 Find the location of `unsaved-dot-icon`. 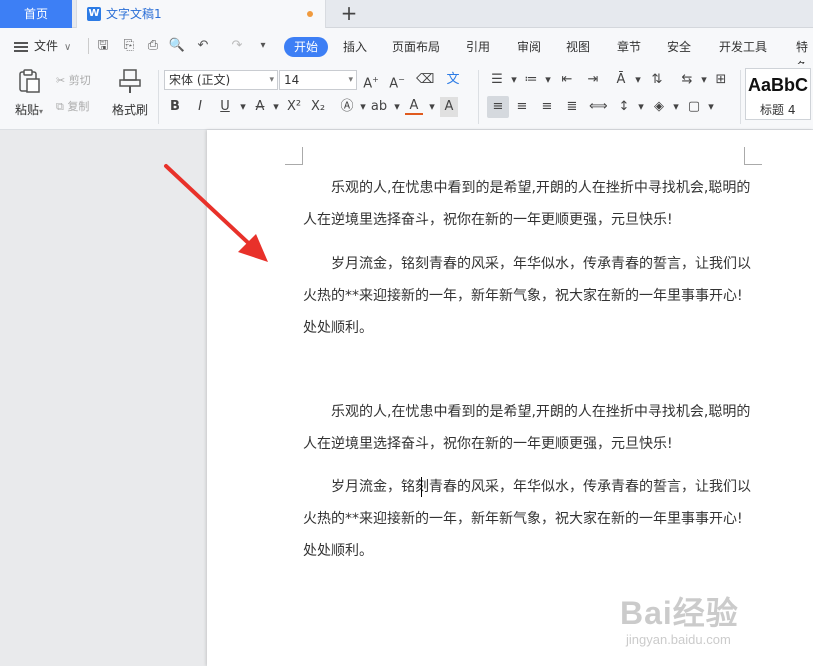

unsaved-dot-icon is located at coordinates (310, 14).